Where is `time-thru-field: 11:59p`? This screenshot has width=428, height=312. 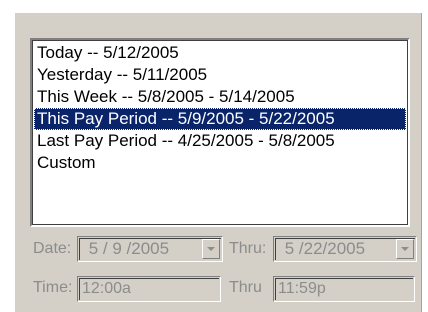 time-thru-field: 11:59p is located at coordinates (344, 289).